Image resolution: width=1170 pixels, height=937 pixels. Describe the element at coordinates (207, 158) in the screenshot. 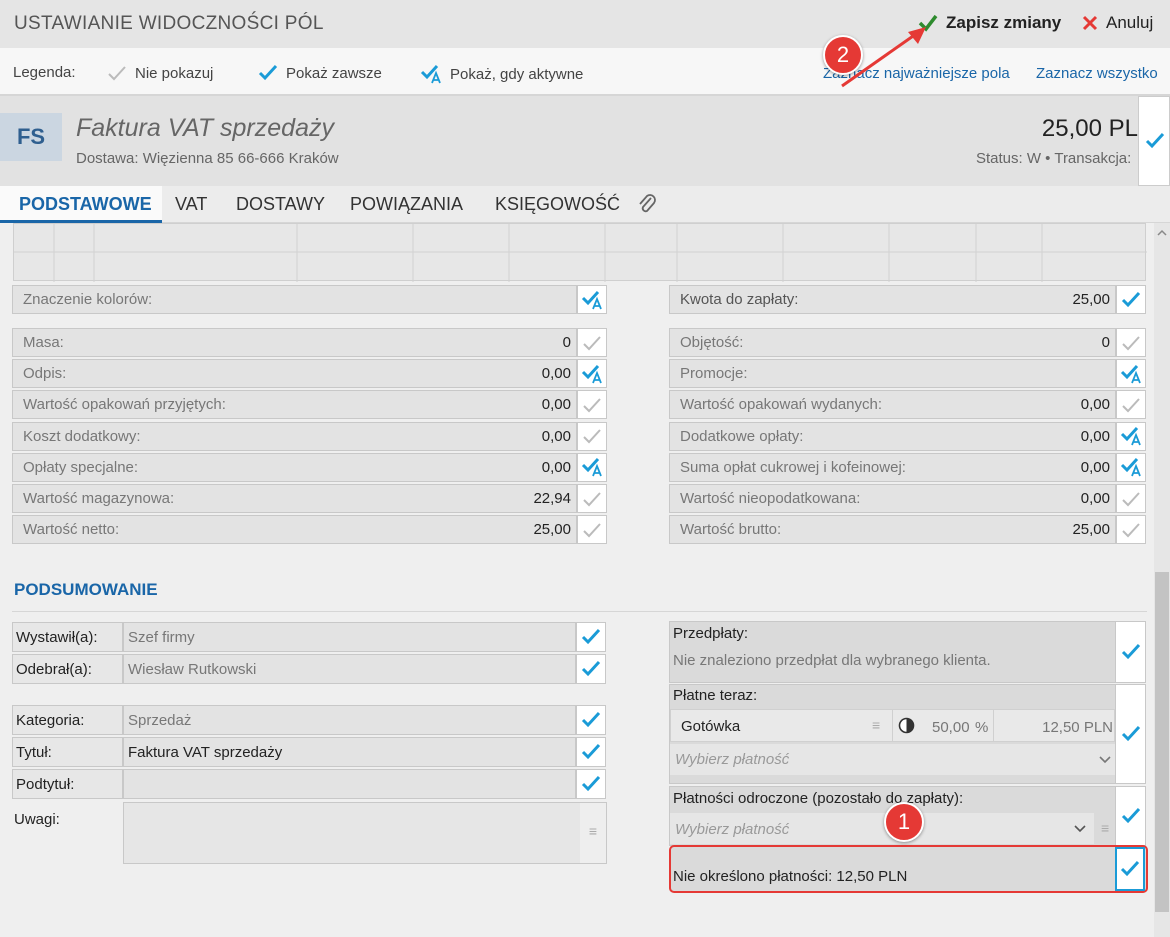

I see `delivery-address: Dostawa: Więzienna 85 66-666 Kraków` at that location.